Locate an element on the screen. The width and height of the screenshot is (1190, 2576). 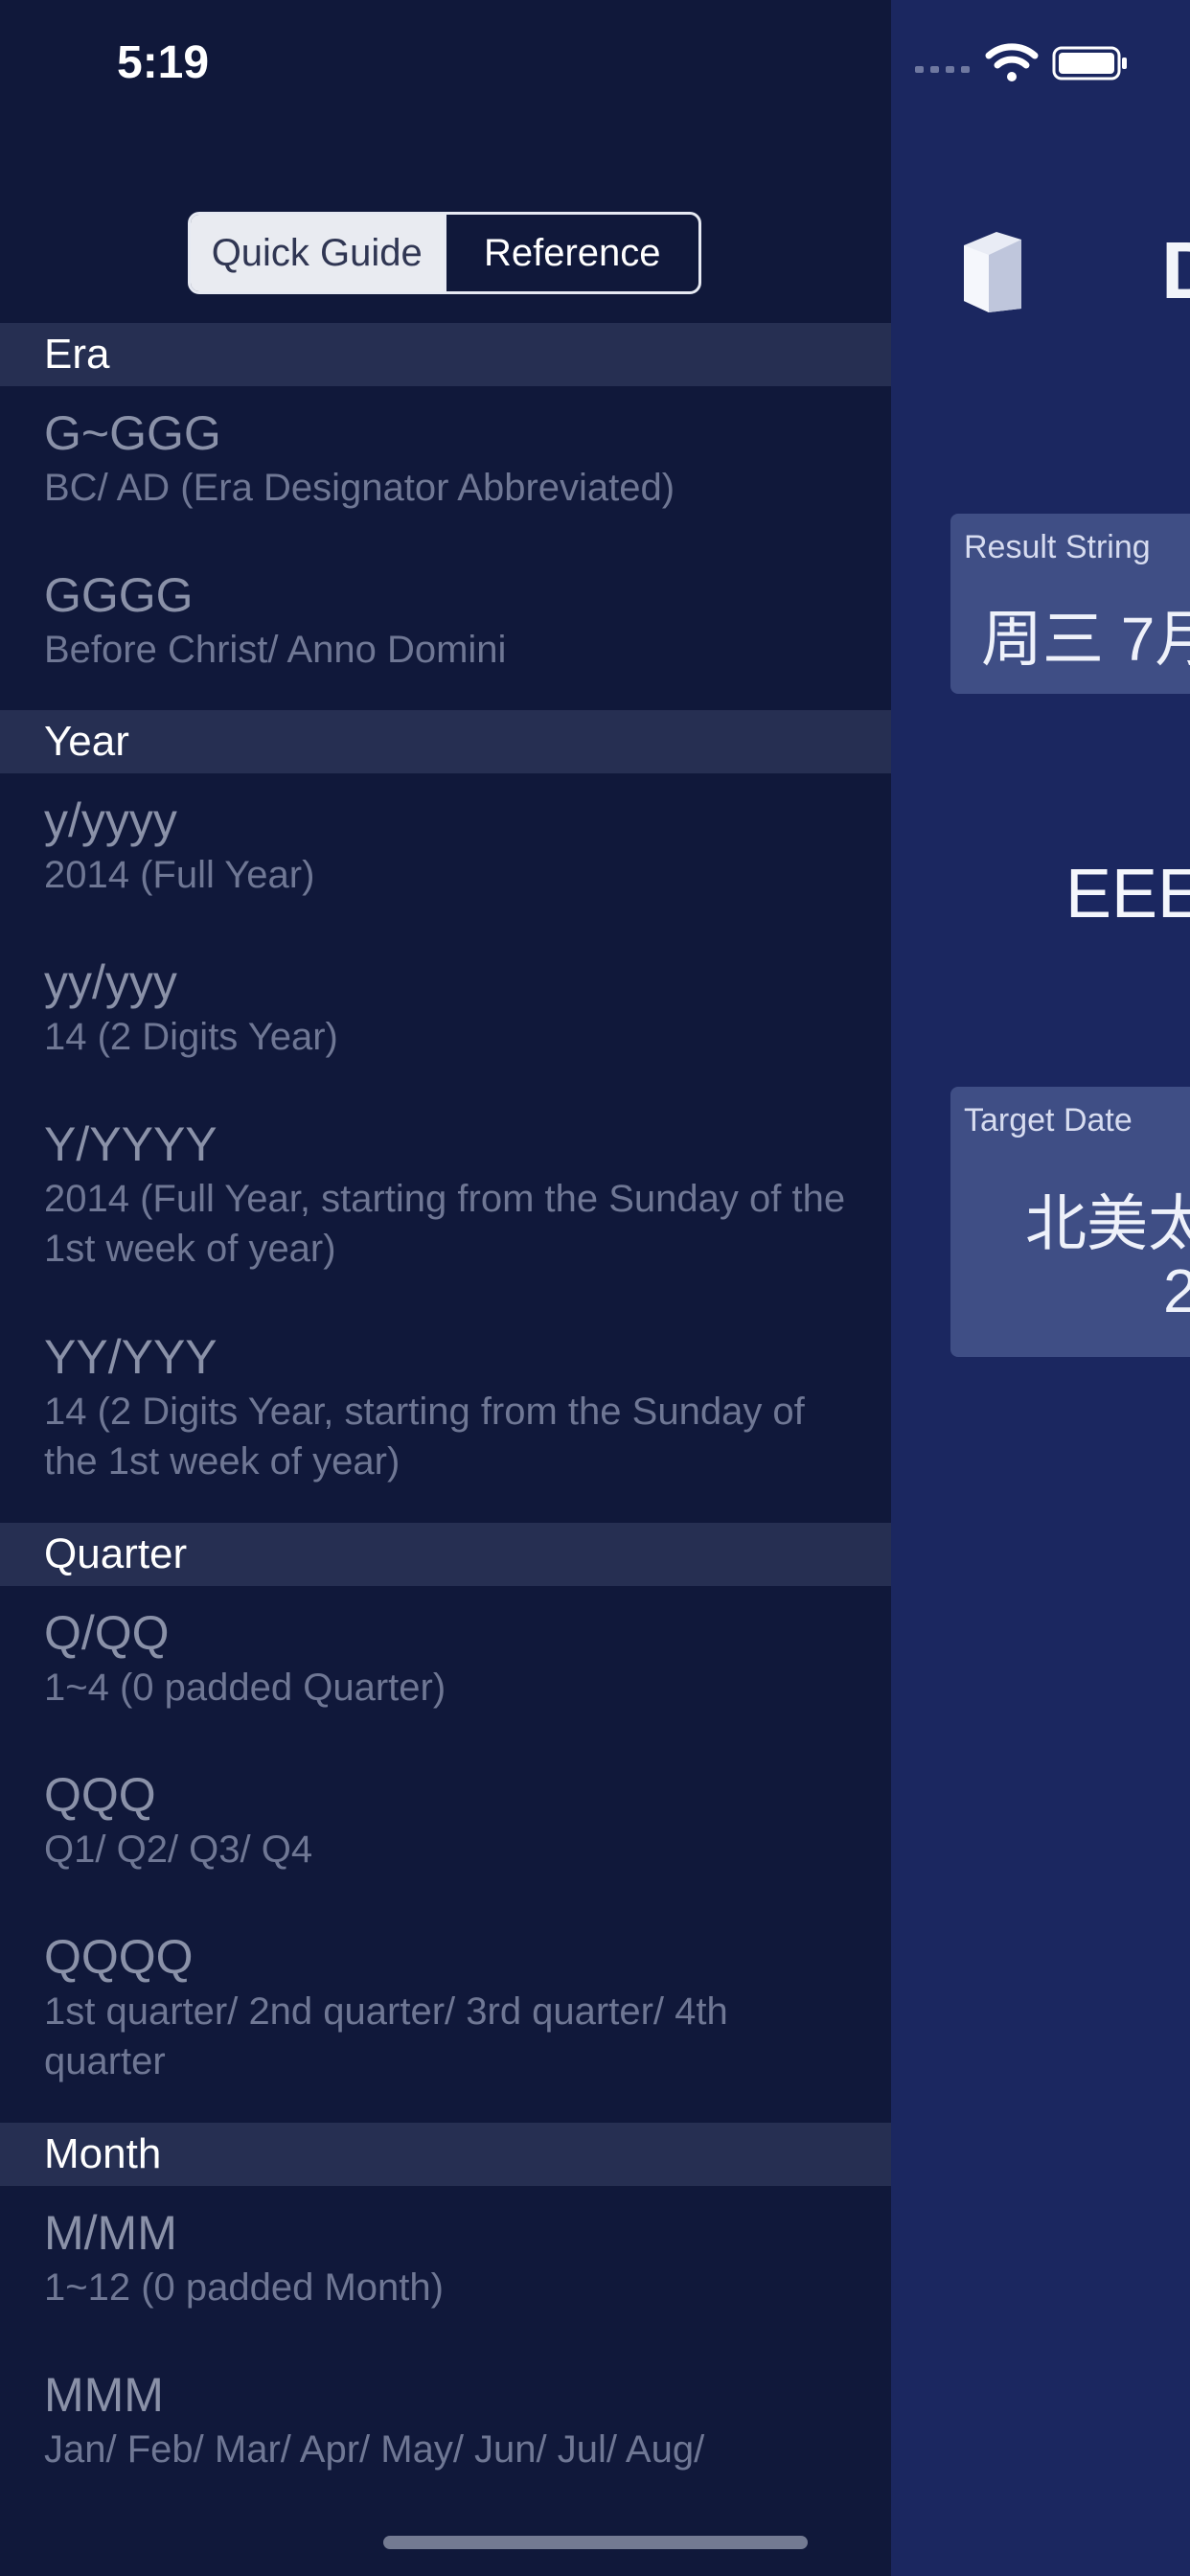
quick-guide-tab: Quick Guide is located at coordinates (318, 253).